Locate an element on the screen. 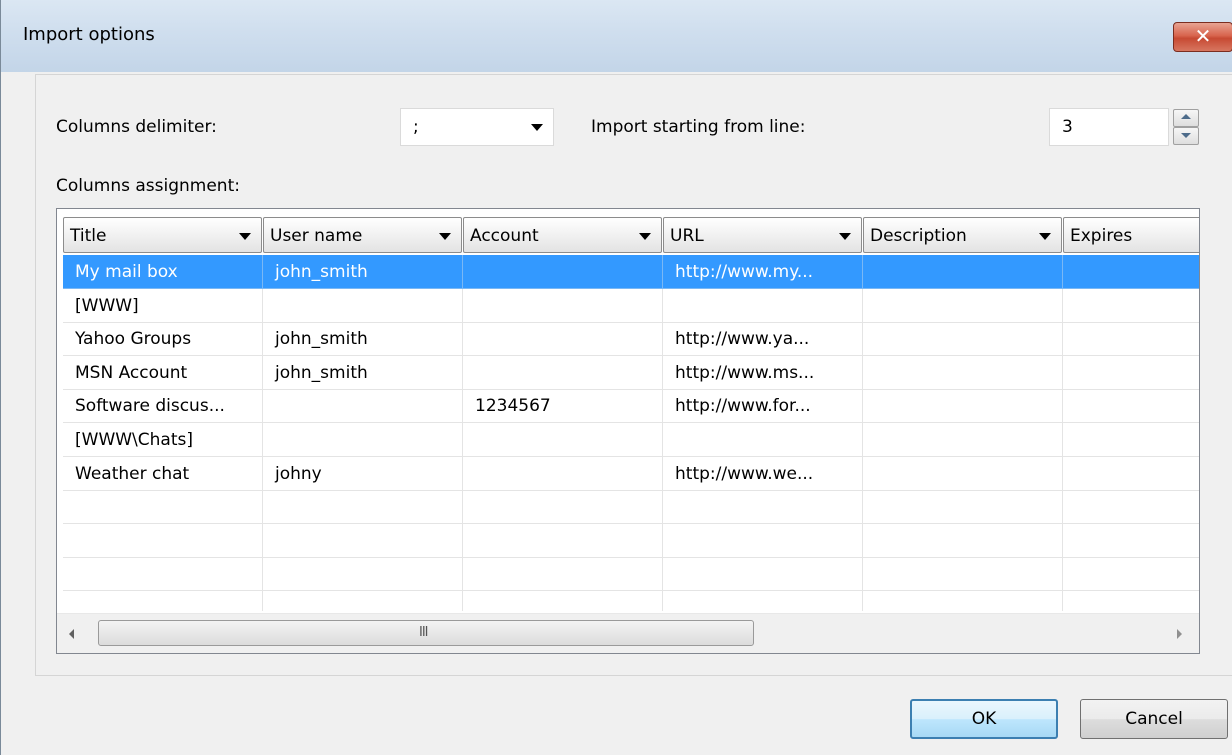  table-cell: [WWW] is located at coordinates (163, 305).